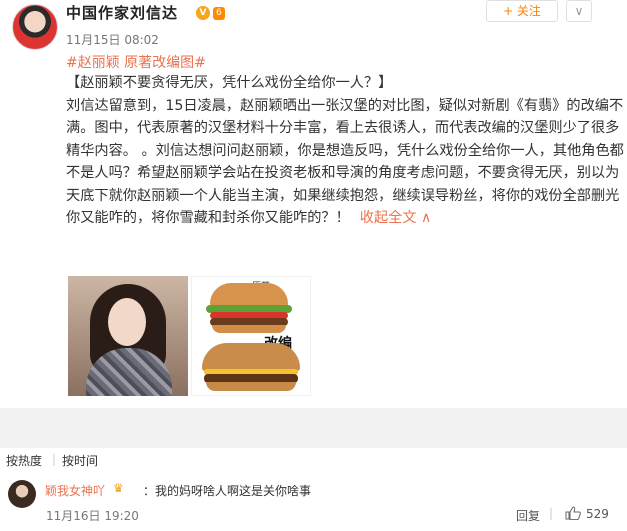 Image resolution: width=627 pixels, height=531 pixels. I want to click on follow-button: + 关注, so click(522, 11).